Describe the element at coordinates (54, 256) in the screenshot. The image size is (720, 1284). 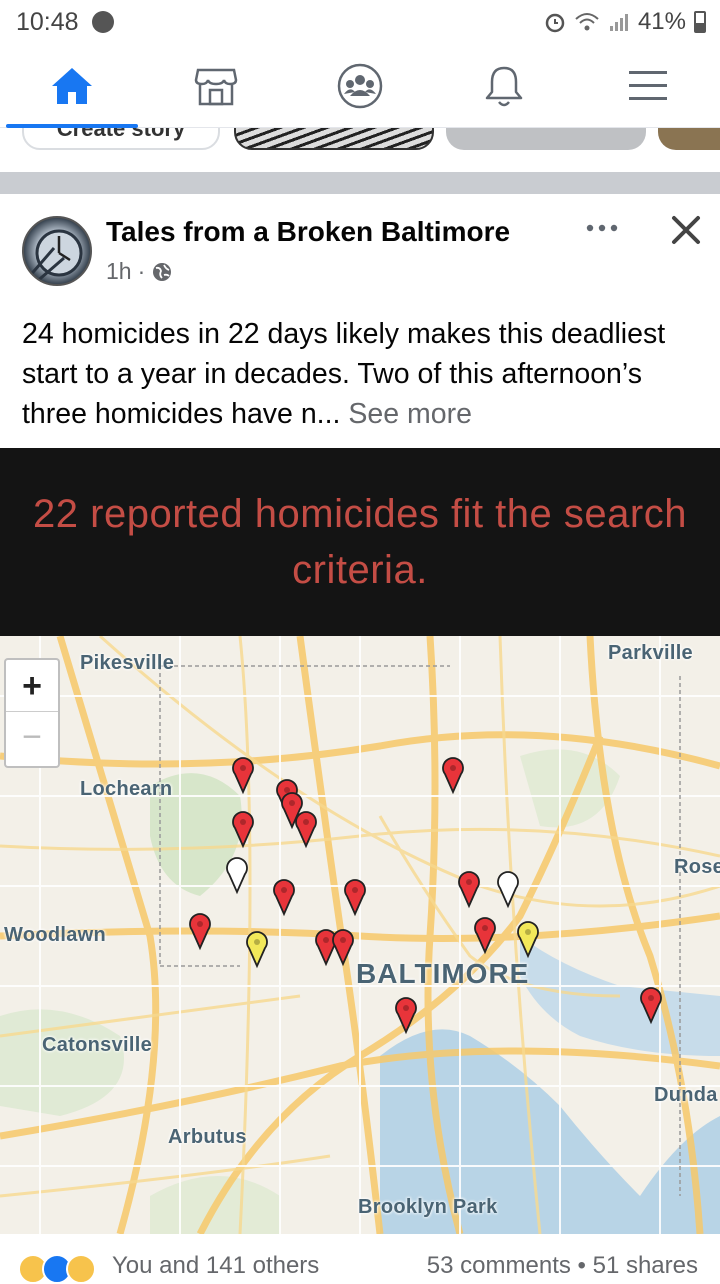
I see `clock-image` at that location.